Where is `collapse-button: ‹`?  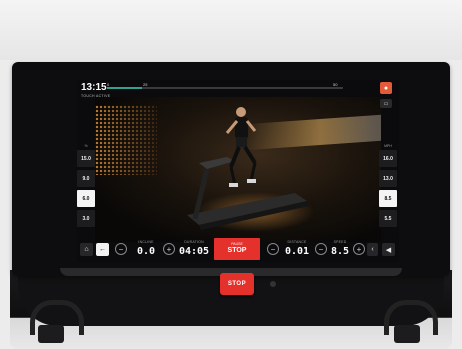
collapse-button: ‹ is located at coordinates (372, 249).